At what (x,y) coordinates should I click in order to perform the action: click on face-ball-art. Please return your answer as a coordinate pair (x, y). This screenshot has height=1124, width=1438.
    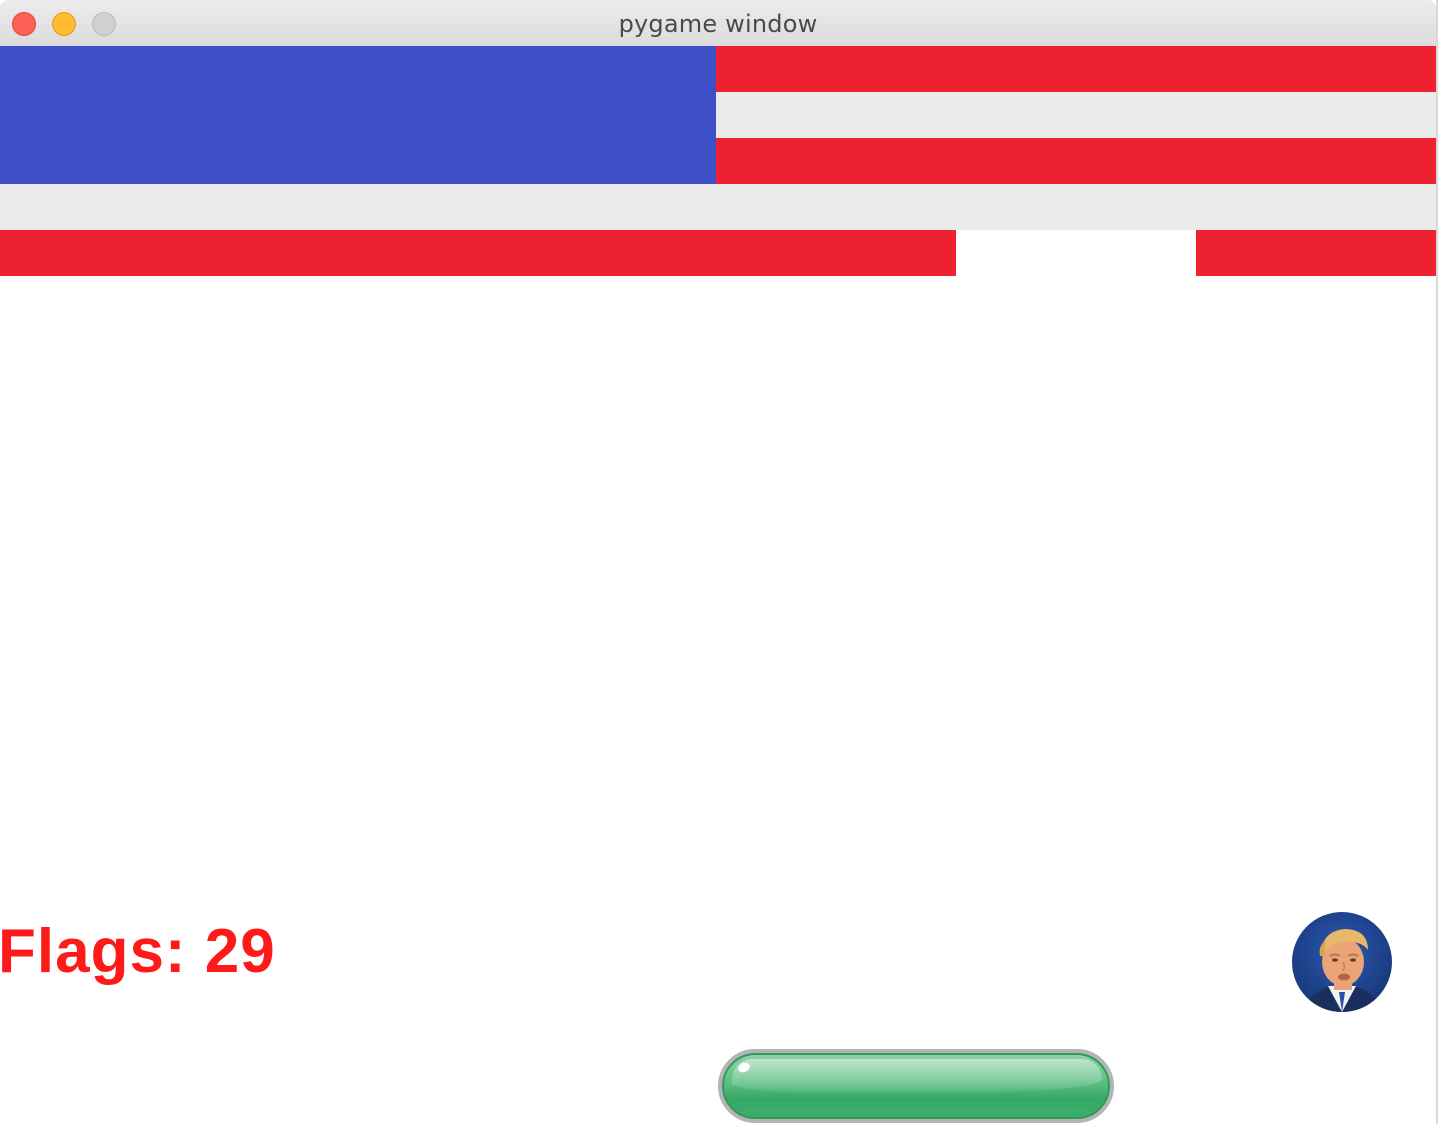
    Looking at the image, I should click on (1343, 970).